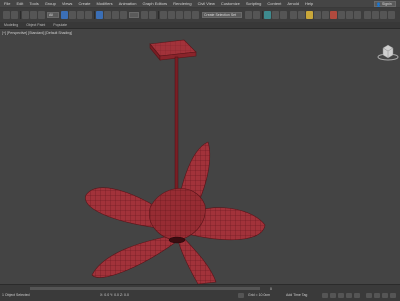 Image resolution: width=400 pixels, height=301 pixels. What do you see at coordinates (301, 15) in the screenshot?
I see `schematic-view-icon` at bounding box center [301, 15].